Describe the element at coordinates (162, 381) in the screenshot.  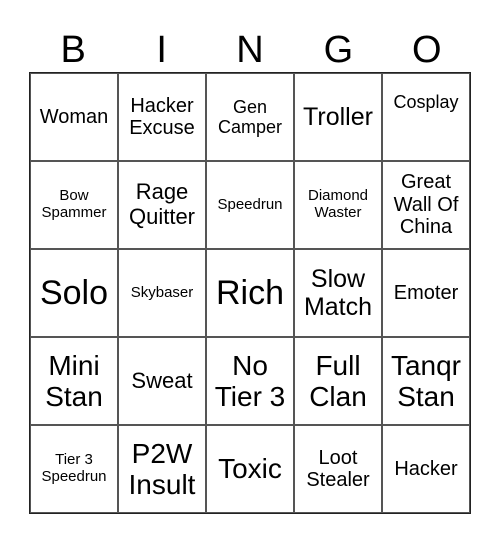
I see `bingo-cell: Sweat` at that location.